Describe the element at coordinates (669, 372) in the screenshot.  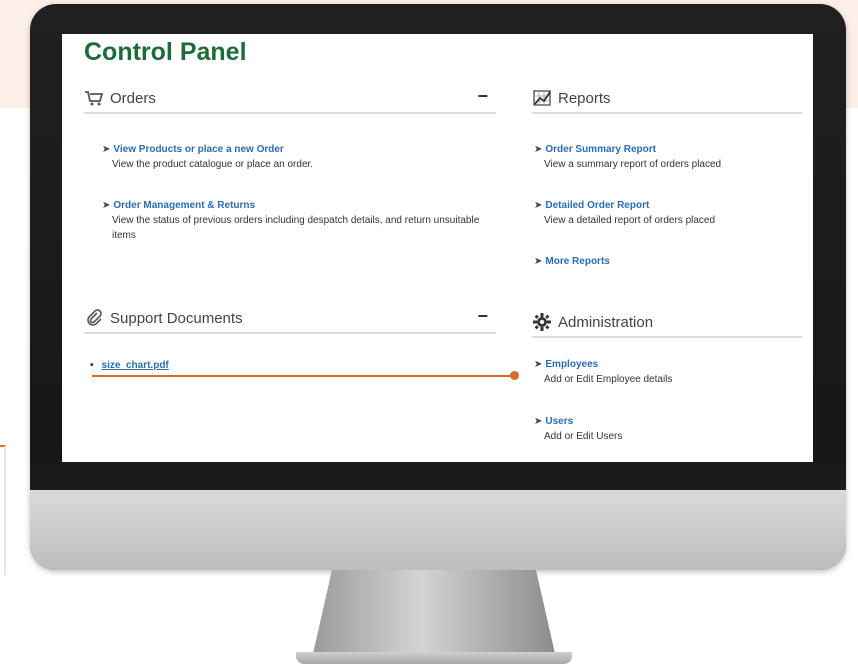
I see `list-item: ➤ Employees Add or Edit Employee details` at that location.